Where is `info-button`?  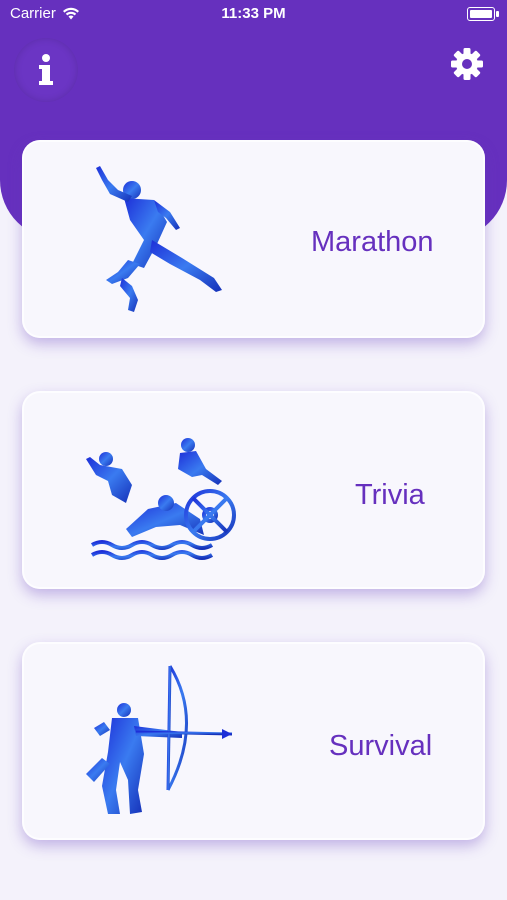 info-button is located at coordinates (46, 70).